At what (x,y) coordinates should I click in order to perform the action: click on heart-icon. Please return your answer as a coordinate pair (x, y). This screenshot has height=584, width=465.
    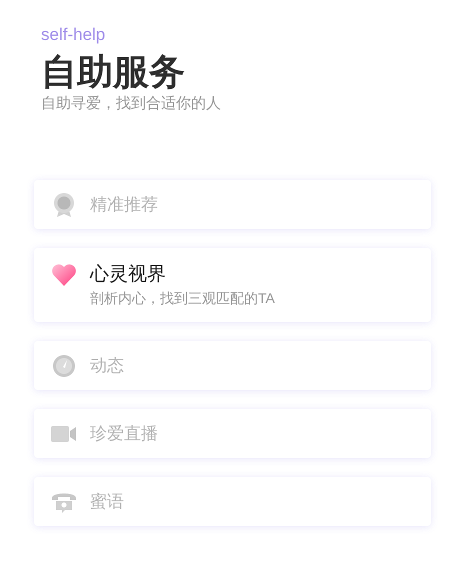
    Looking at the image, I should click on (64, 275).